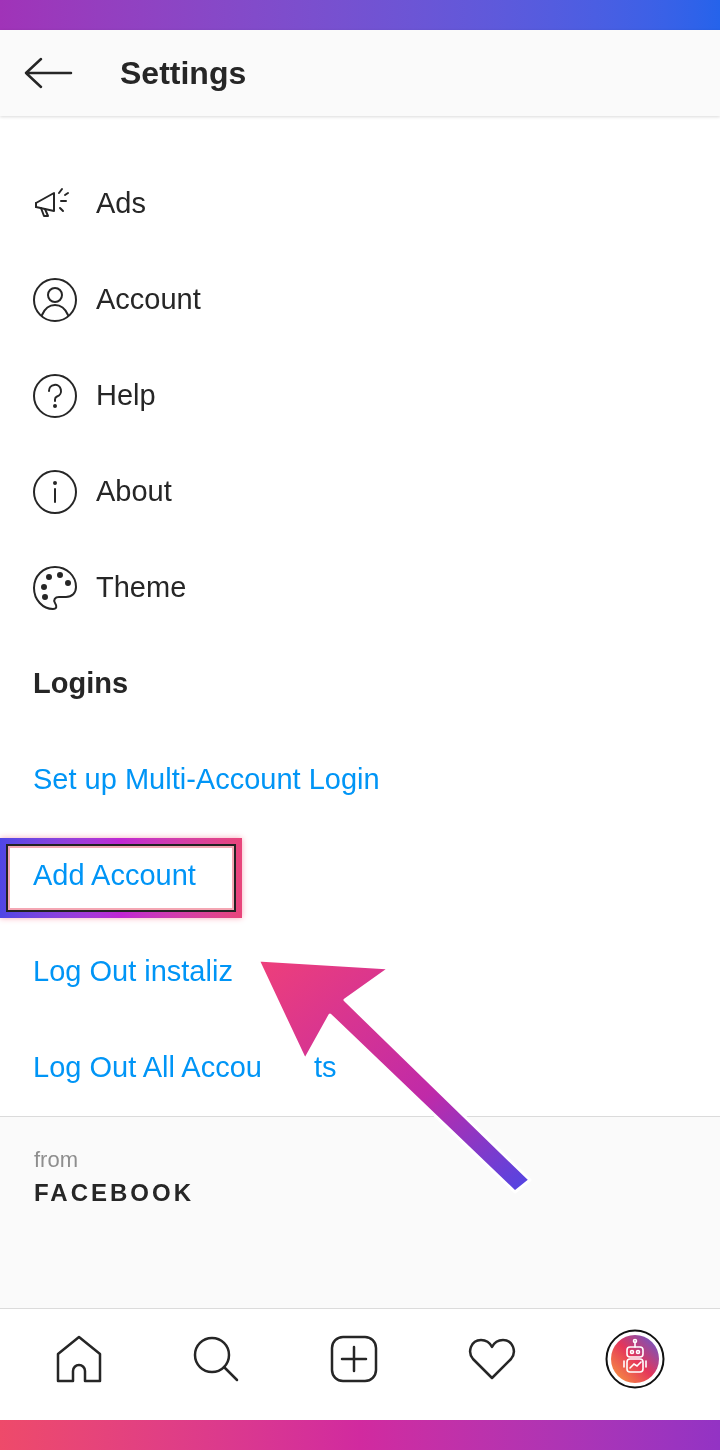 The height and width of the screenshot is (1450, 720). Describe the element at coordinates (635, 1358) in the screenshot. I see `avatar-icon` at that location.